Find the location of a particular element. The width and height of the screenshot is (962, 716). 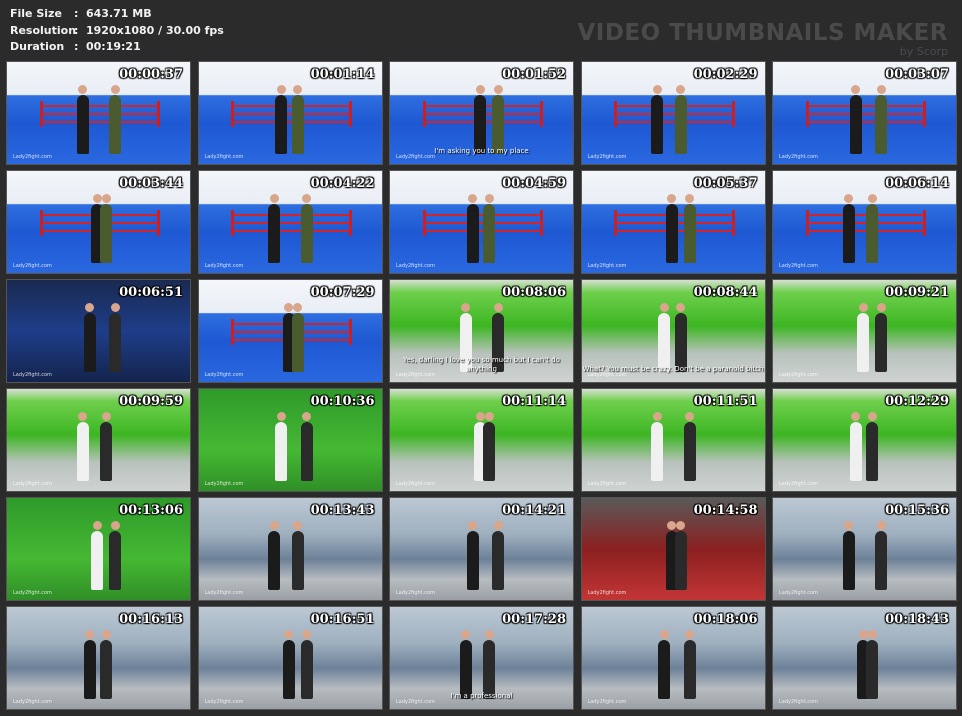

thumbnail: 00:16:51 Lady2fight.com is located at coordinates (290, 658).